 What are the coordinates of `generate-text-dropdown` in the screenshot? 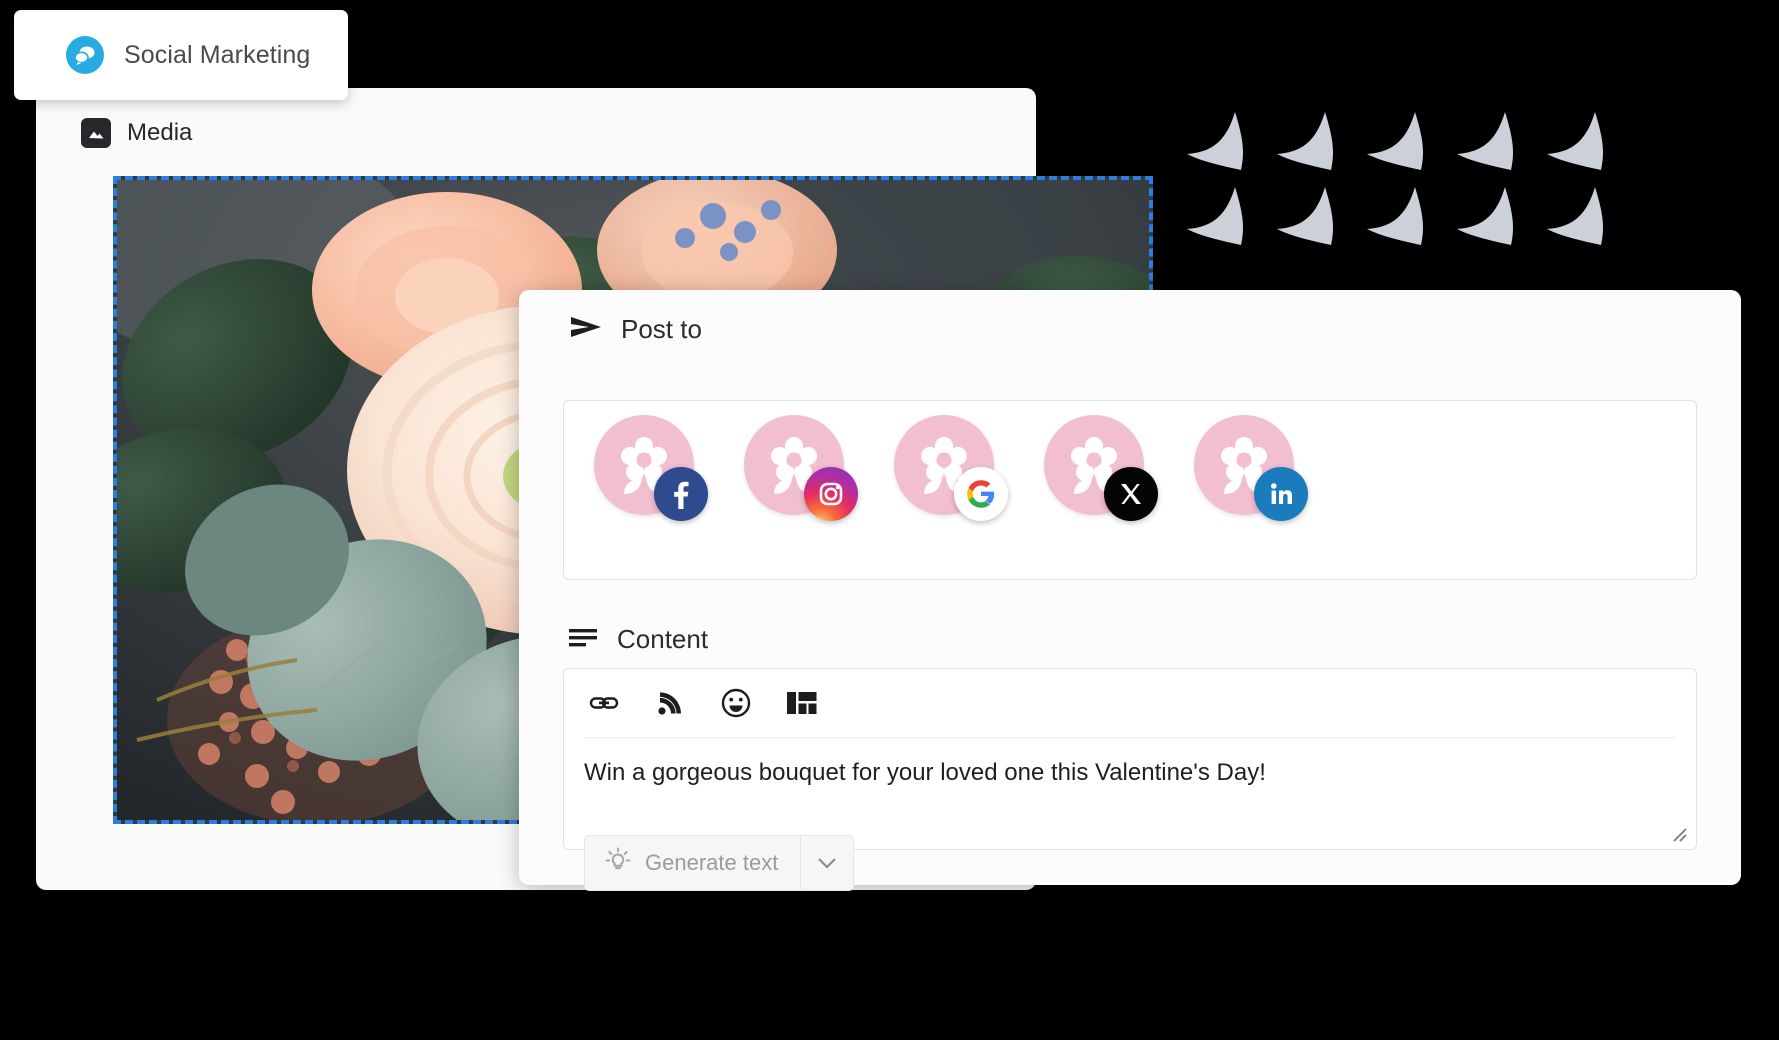 It's located at (827, 863).